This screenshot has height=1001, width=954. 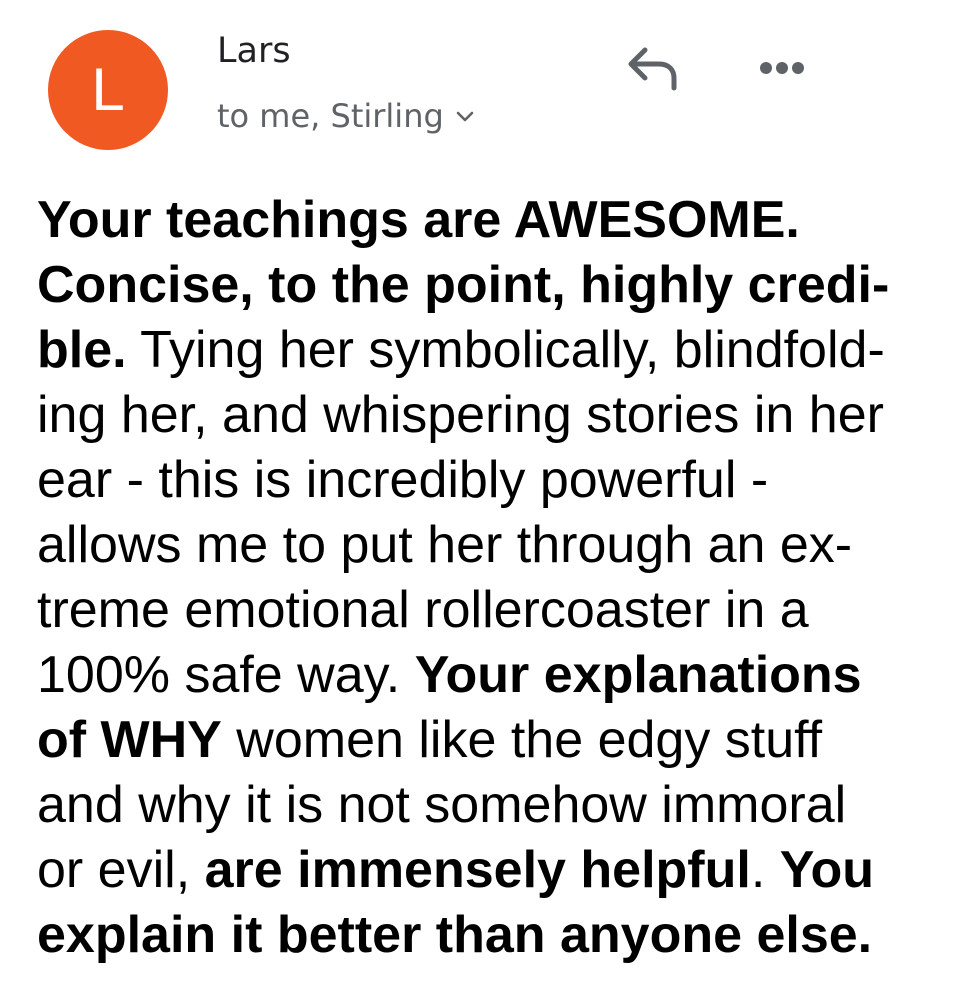 I want to click on message-line: allows me to put her through an ex-, so click(x=487, y=545).